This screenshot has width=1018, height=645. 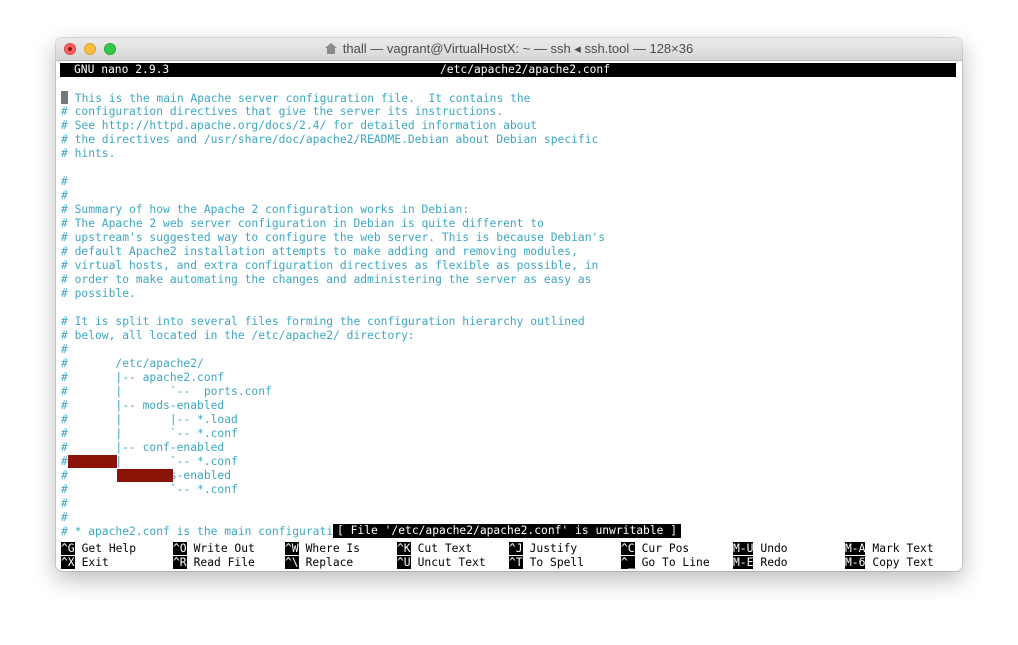 What do you see at coordinates (903, 548) in the screenshot?
I see `shortcut-label: Mark Text` at bounding box center [903, 548].